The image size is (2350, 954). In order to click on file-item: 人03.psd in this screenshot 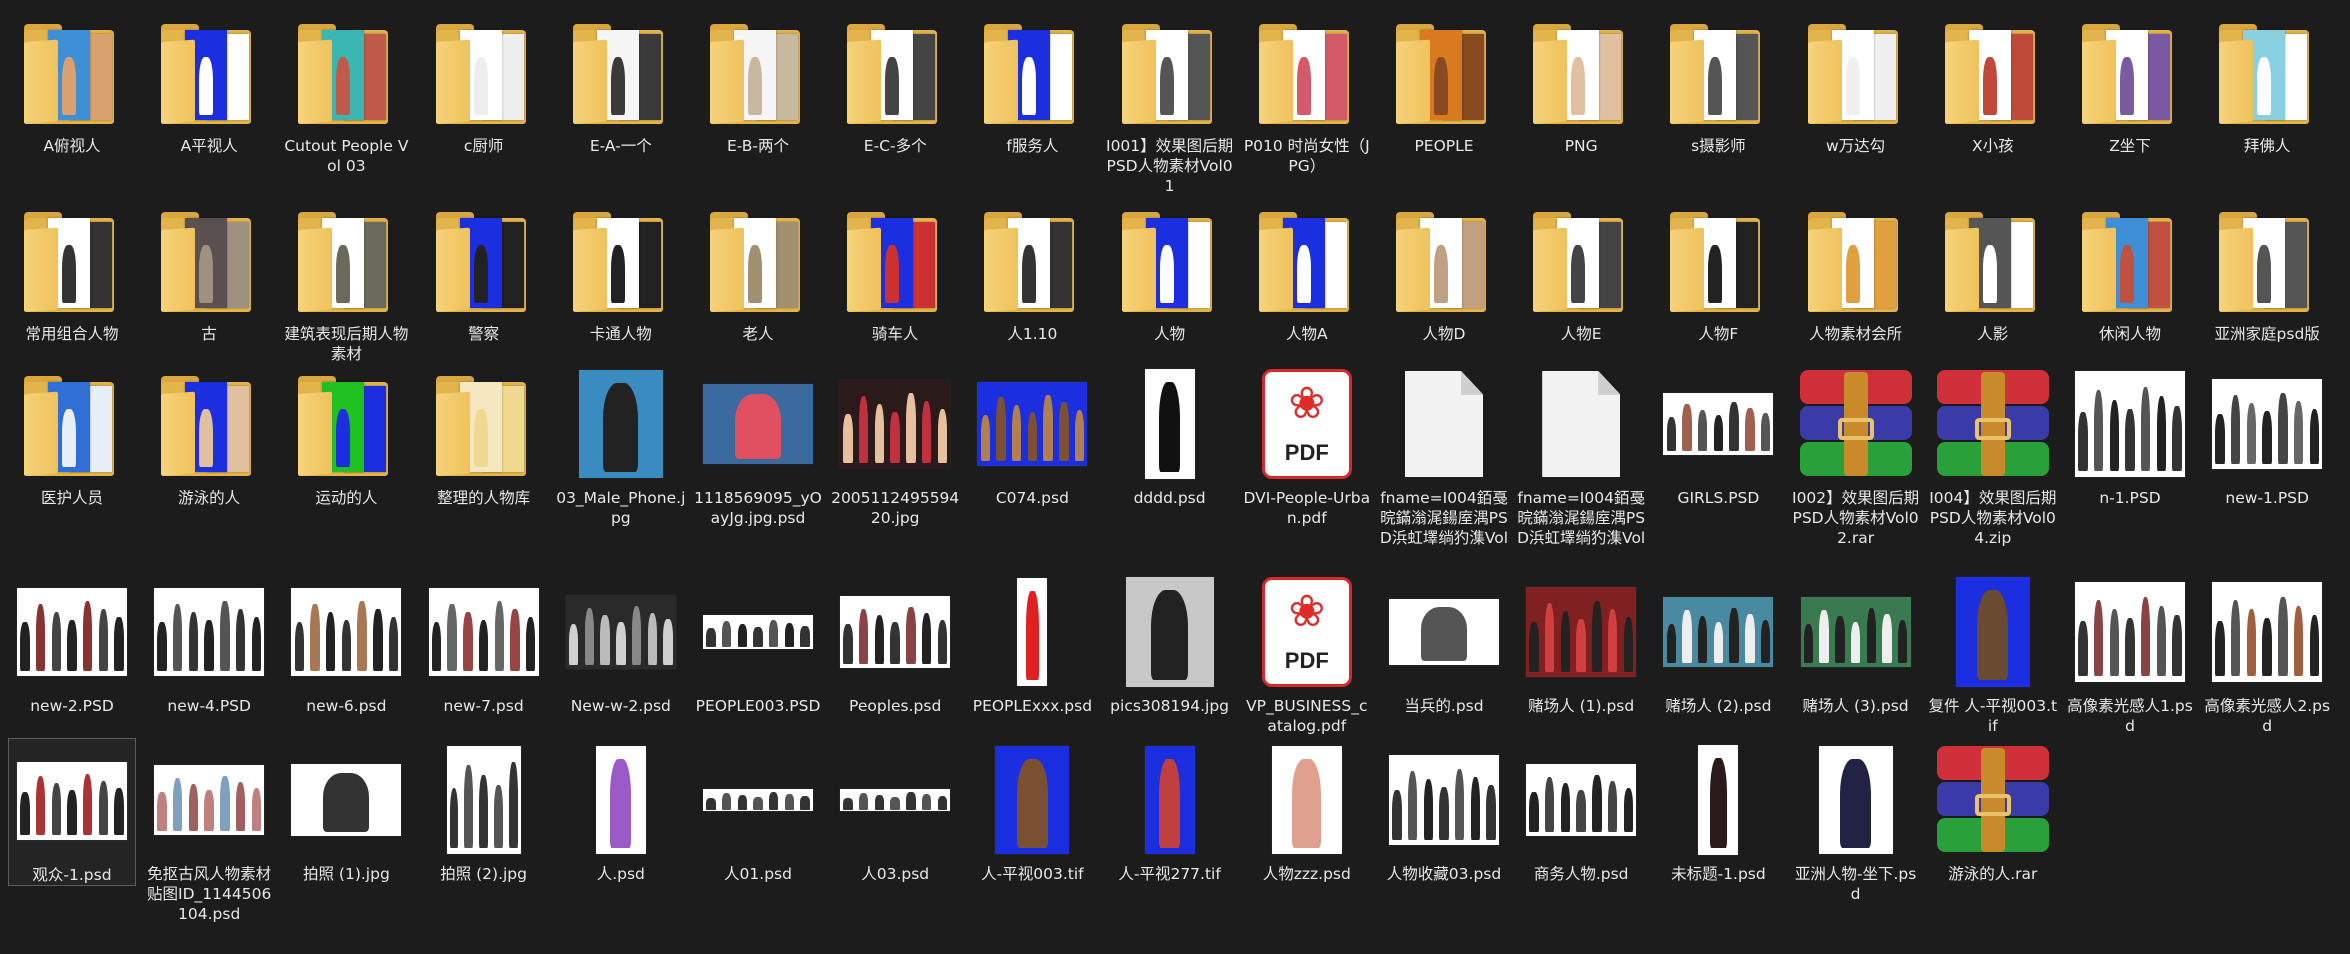, I will do `click(895, 811)`.